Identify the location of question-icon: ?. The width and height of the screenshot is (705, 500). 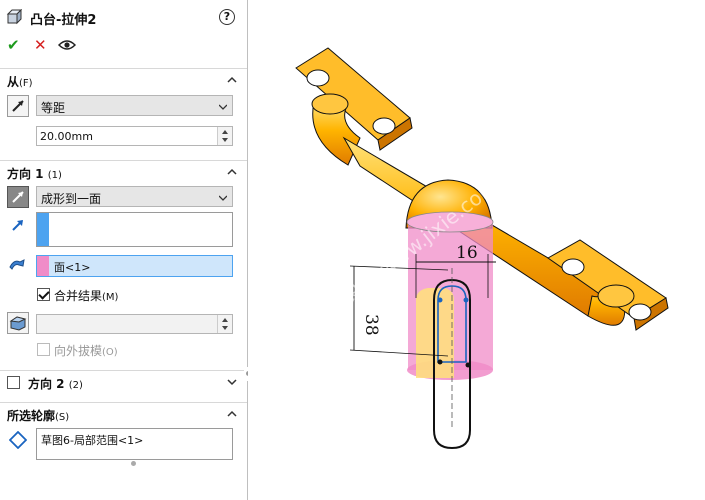
(227, 17).